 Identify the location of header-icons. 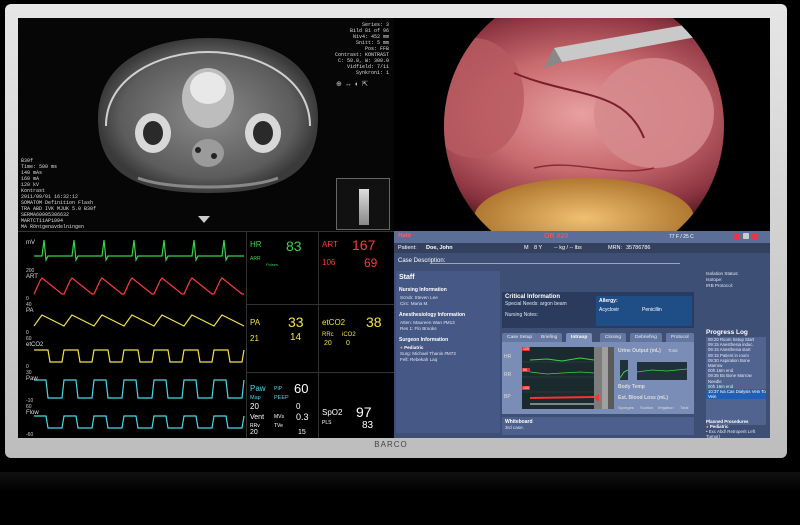
(749, 237).